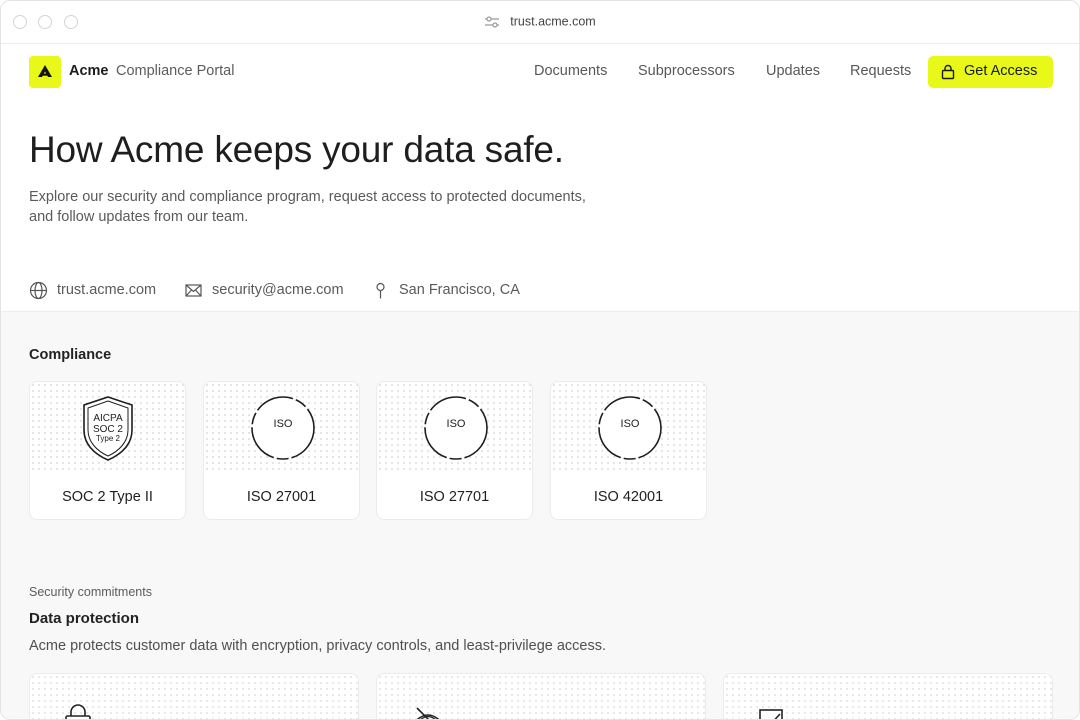  Describe the element at coordinates (296, 149) in the screenshot. I see `page-title: How Acme keeps your data safe.` at that location.